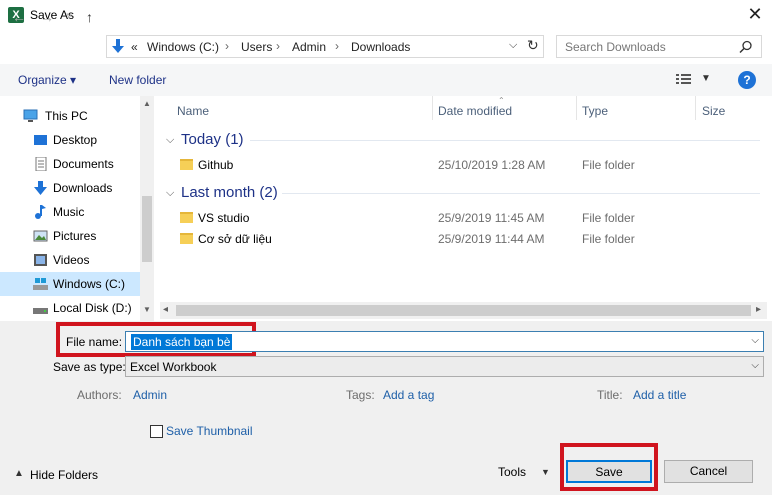  Describe the element at coordinates (309, 47) in the screenshot. I see `address-segment-admin: Admin` at that location.